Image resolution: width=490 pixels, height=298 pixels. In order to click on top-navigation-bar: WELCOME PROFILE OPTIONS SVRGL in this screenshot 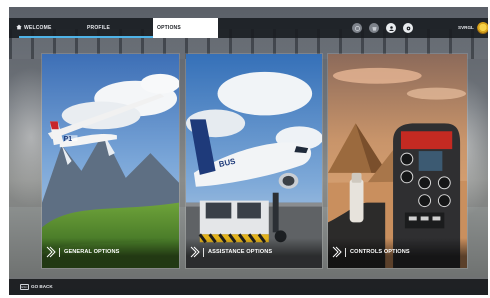, I will do `click(248, 28)`.